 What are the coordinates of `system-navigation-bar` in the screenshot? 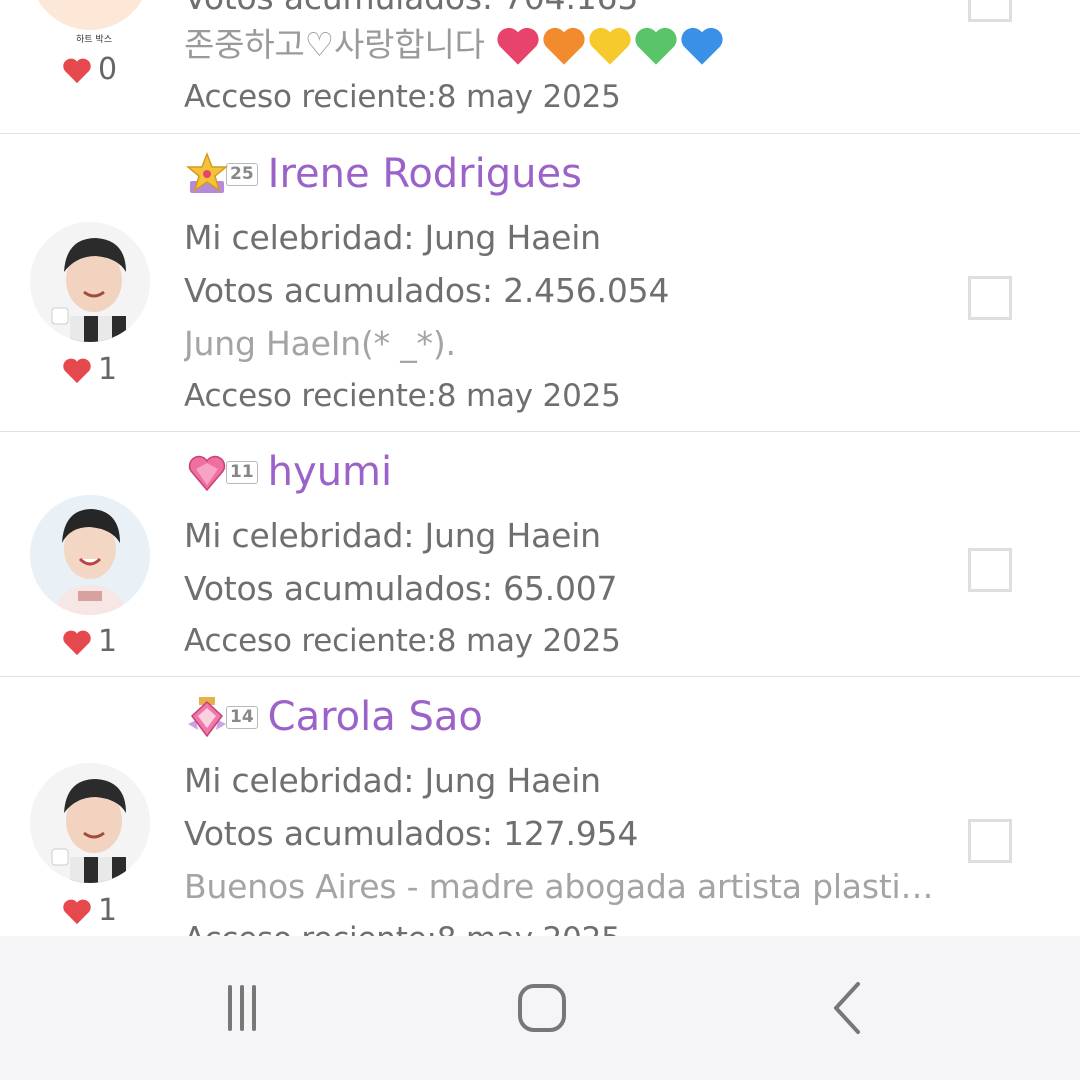 It's located at (540, 1008).